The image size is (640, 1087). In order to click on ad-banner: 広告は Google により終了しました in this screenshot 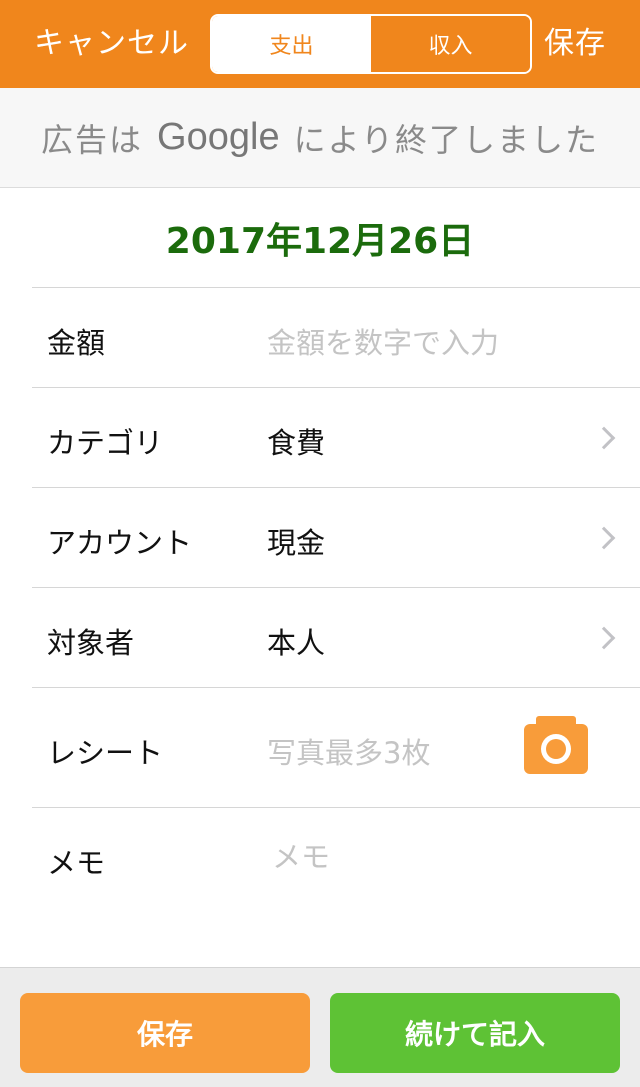, I will do `click(320, 138)`.